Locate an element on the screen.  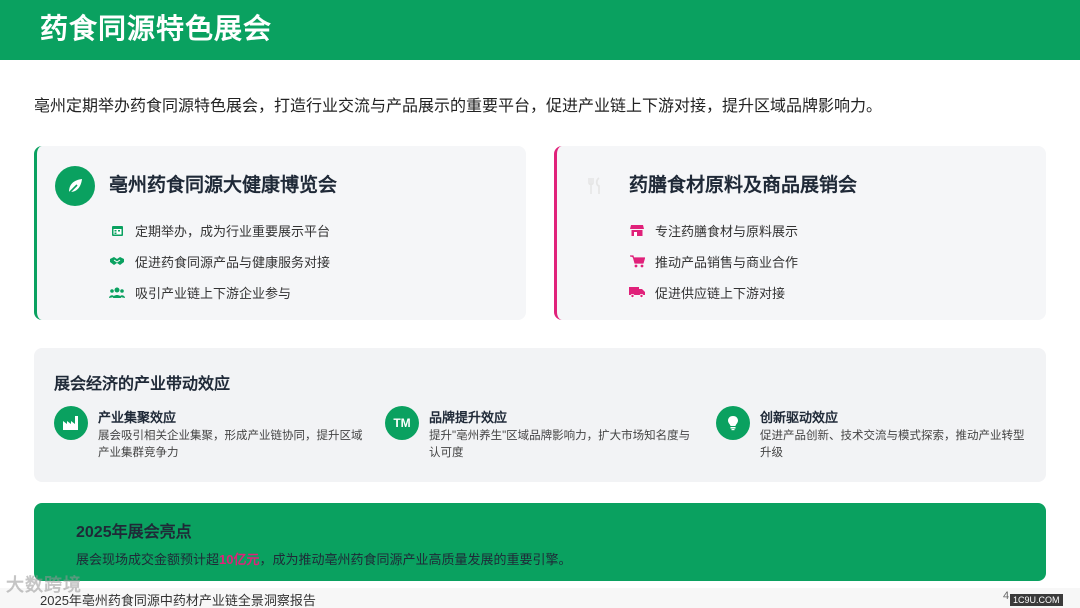
bullet-text: 促进药食同源产品与健康服务对接 is located at coordinates (233, 262).